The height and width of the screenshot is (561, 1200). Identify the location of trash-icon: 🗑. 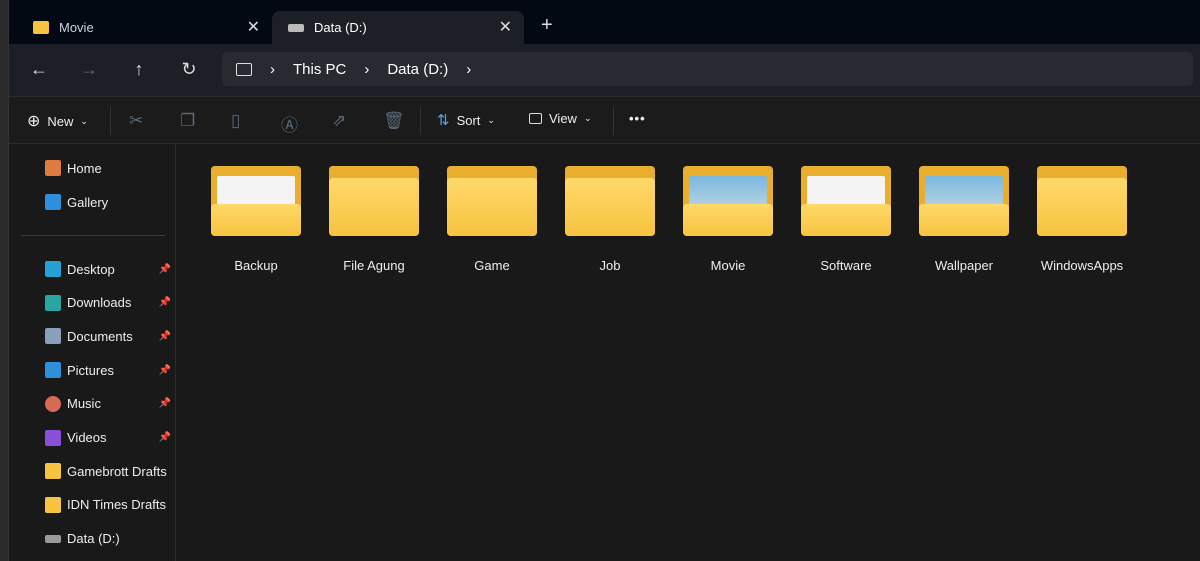
(394, 120).